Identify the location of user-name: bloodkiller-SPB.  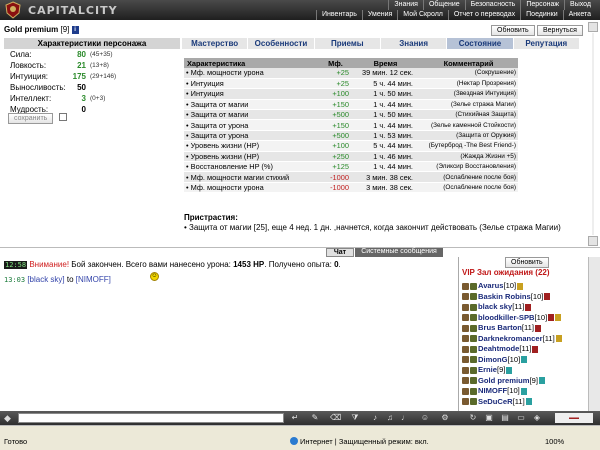
(506, 317).